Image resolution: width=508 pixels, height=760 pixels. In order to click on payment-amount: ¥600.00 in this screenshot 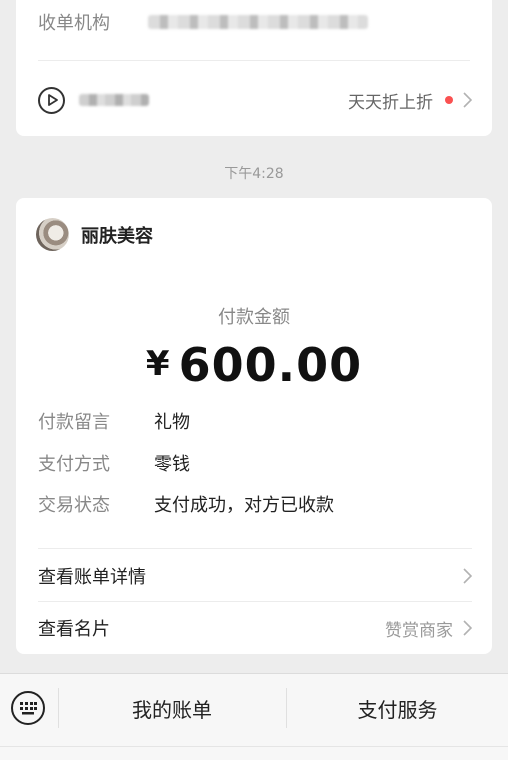, I will do `click(254, 365)`.